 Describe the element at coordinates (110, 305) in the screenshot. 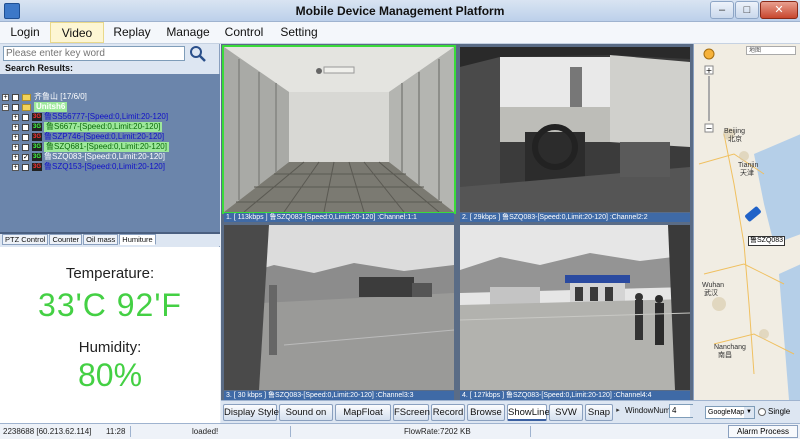

I see `temperature-value: 33'C 92'F` at that location.